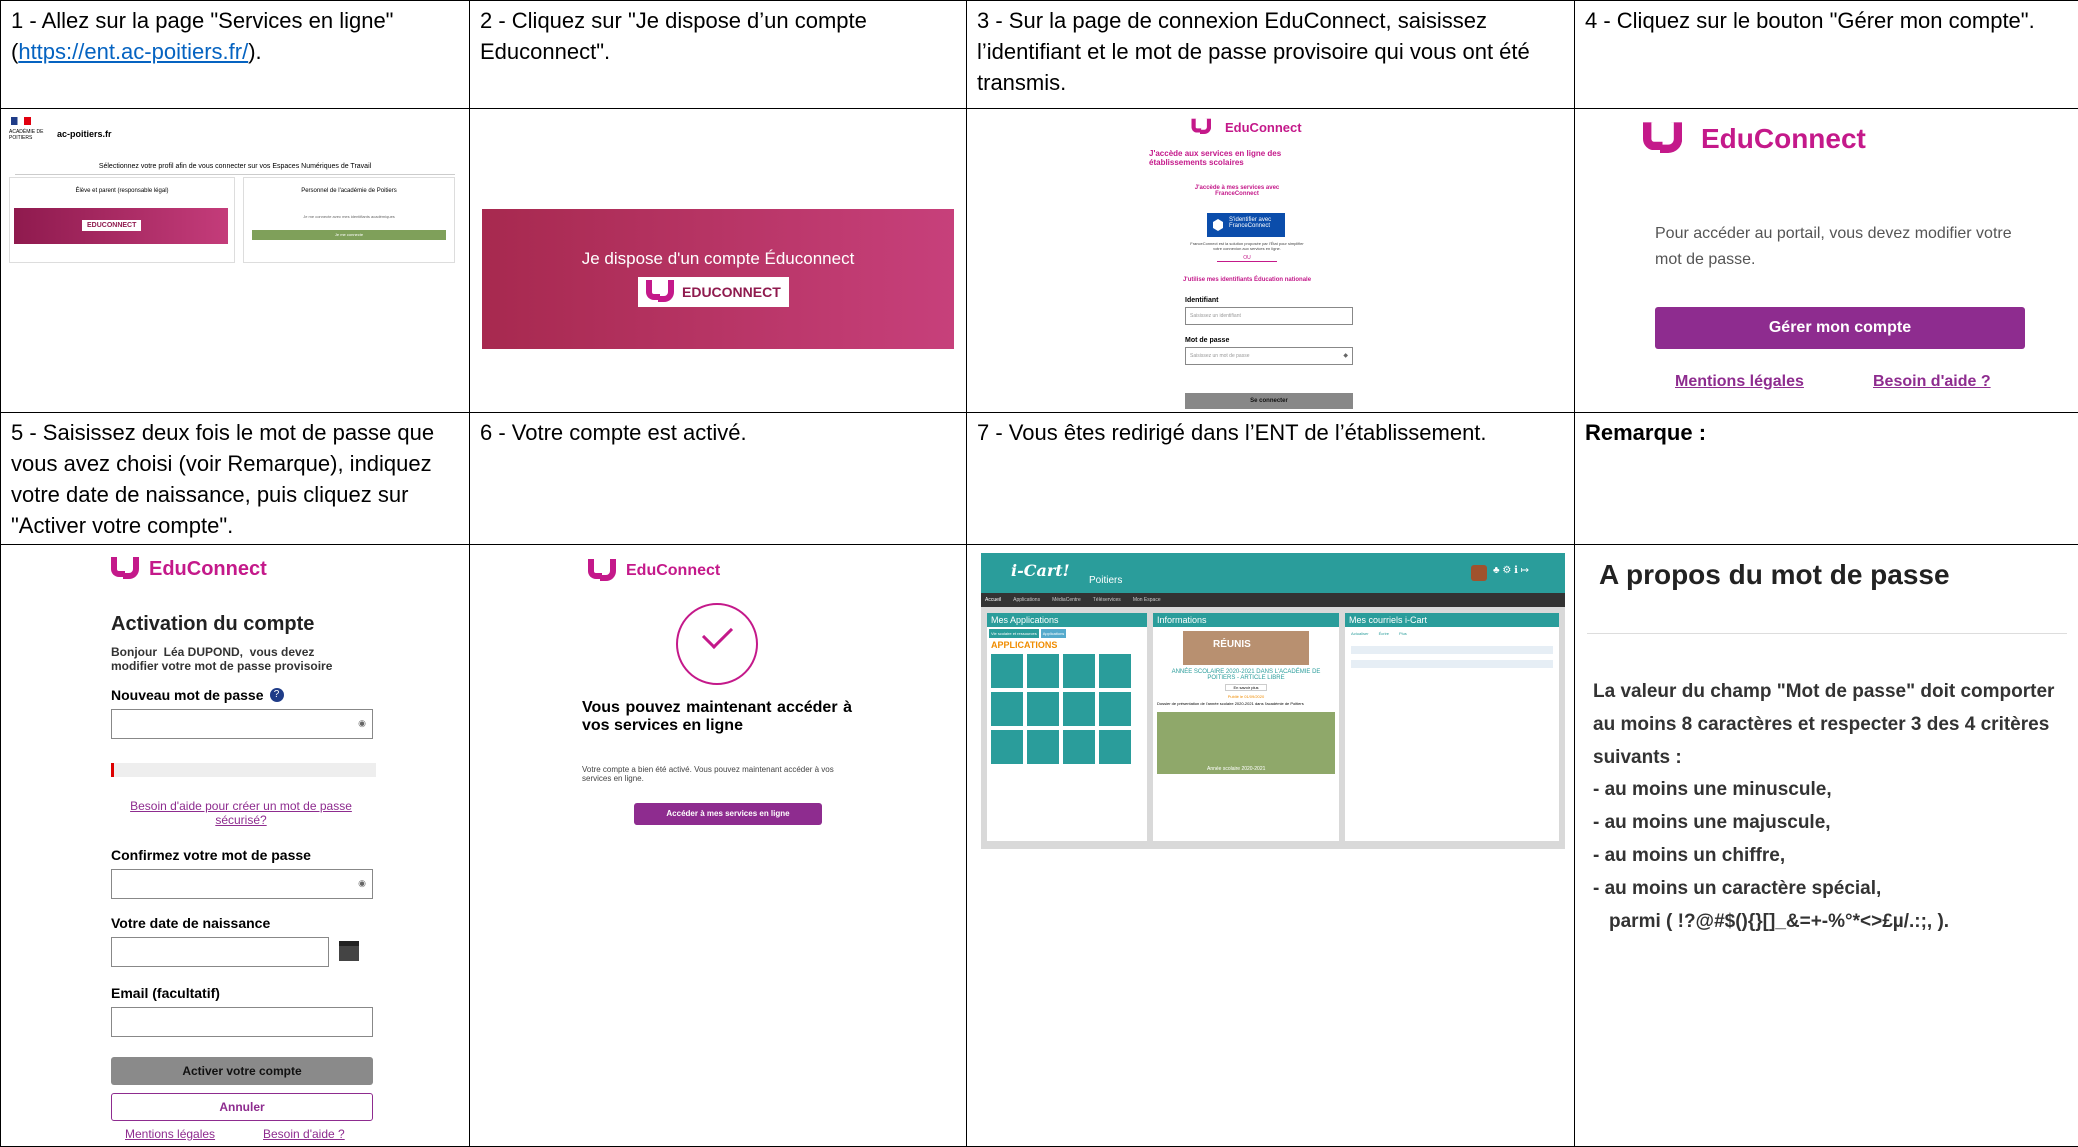 The height and width of the screenshot is (1147, 2078). I want to click on password-input: Saisissez un mot de passe ◆, so click(1269, 356).